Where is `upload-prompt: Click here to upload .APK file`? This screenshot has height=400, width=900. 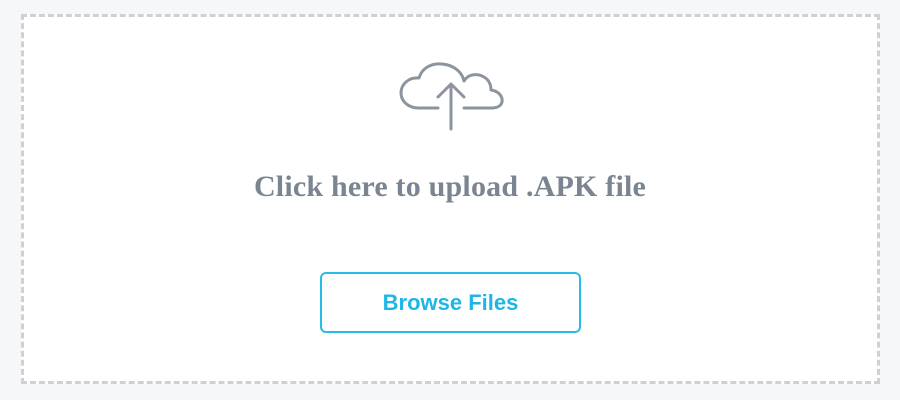
upload-prompt: Click here to upload .APK file is located at coordinates (450, 186).